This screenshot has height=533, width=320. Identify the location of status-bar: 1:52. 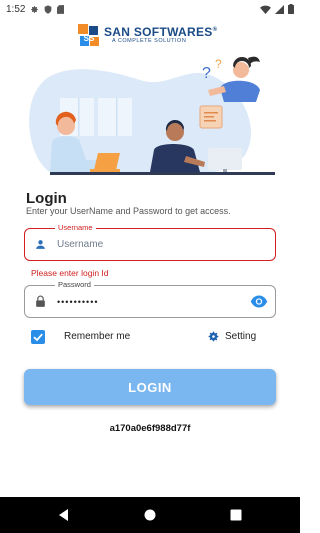
(150, 9).